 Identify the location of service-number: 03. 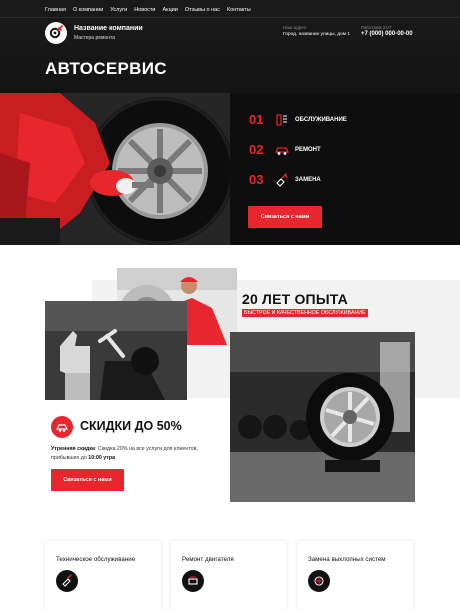
(256, 179).